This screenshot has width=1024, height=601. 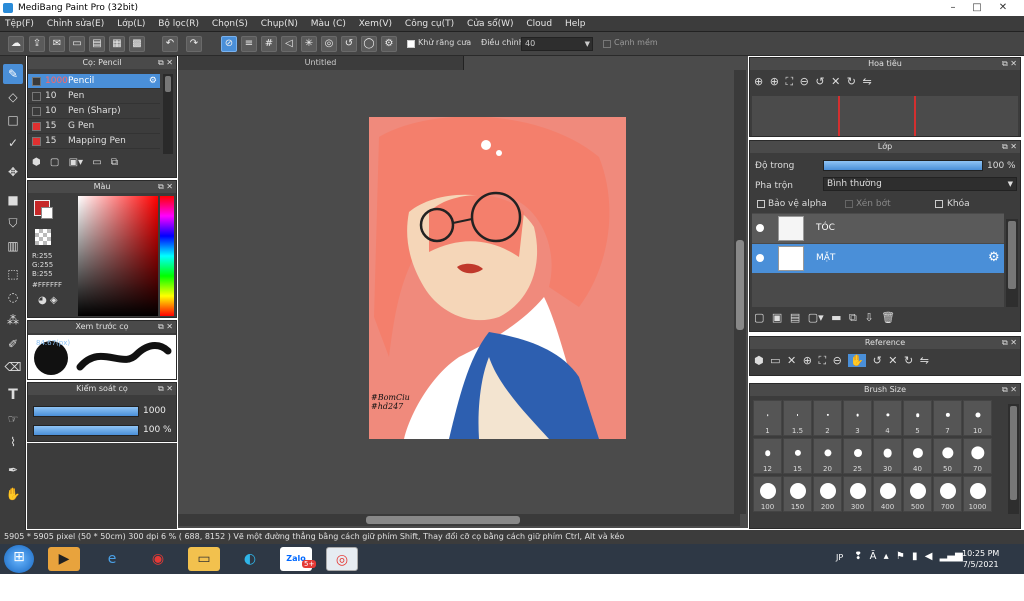 What do you see at coordinates (19, 24) in the screenshot?
I see `menu-file: Tệp(F)` at bounding box center [19, 24].